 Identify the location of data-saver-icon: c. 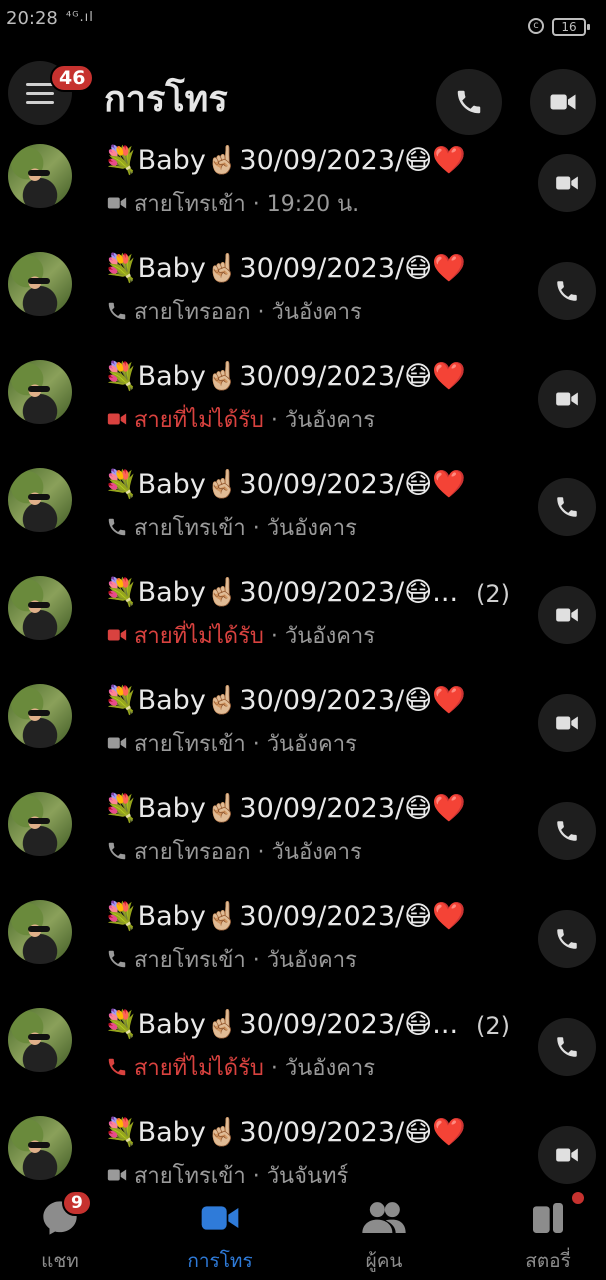
(536, 26).